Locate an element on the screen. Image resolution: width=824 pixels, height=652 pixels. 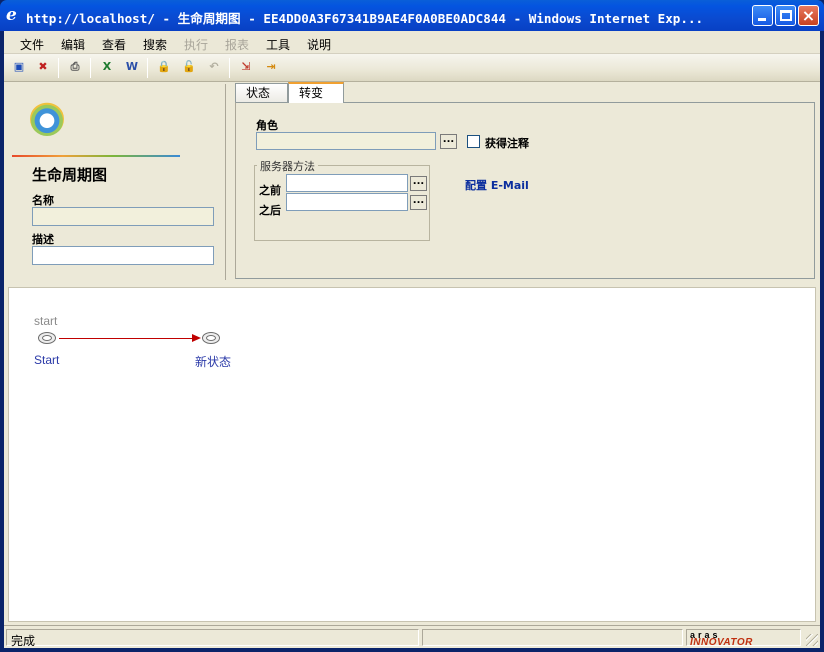
menu-edit: 编辑 is located at coordinates (73, 44).